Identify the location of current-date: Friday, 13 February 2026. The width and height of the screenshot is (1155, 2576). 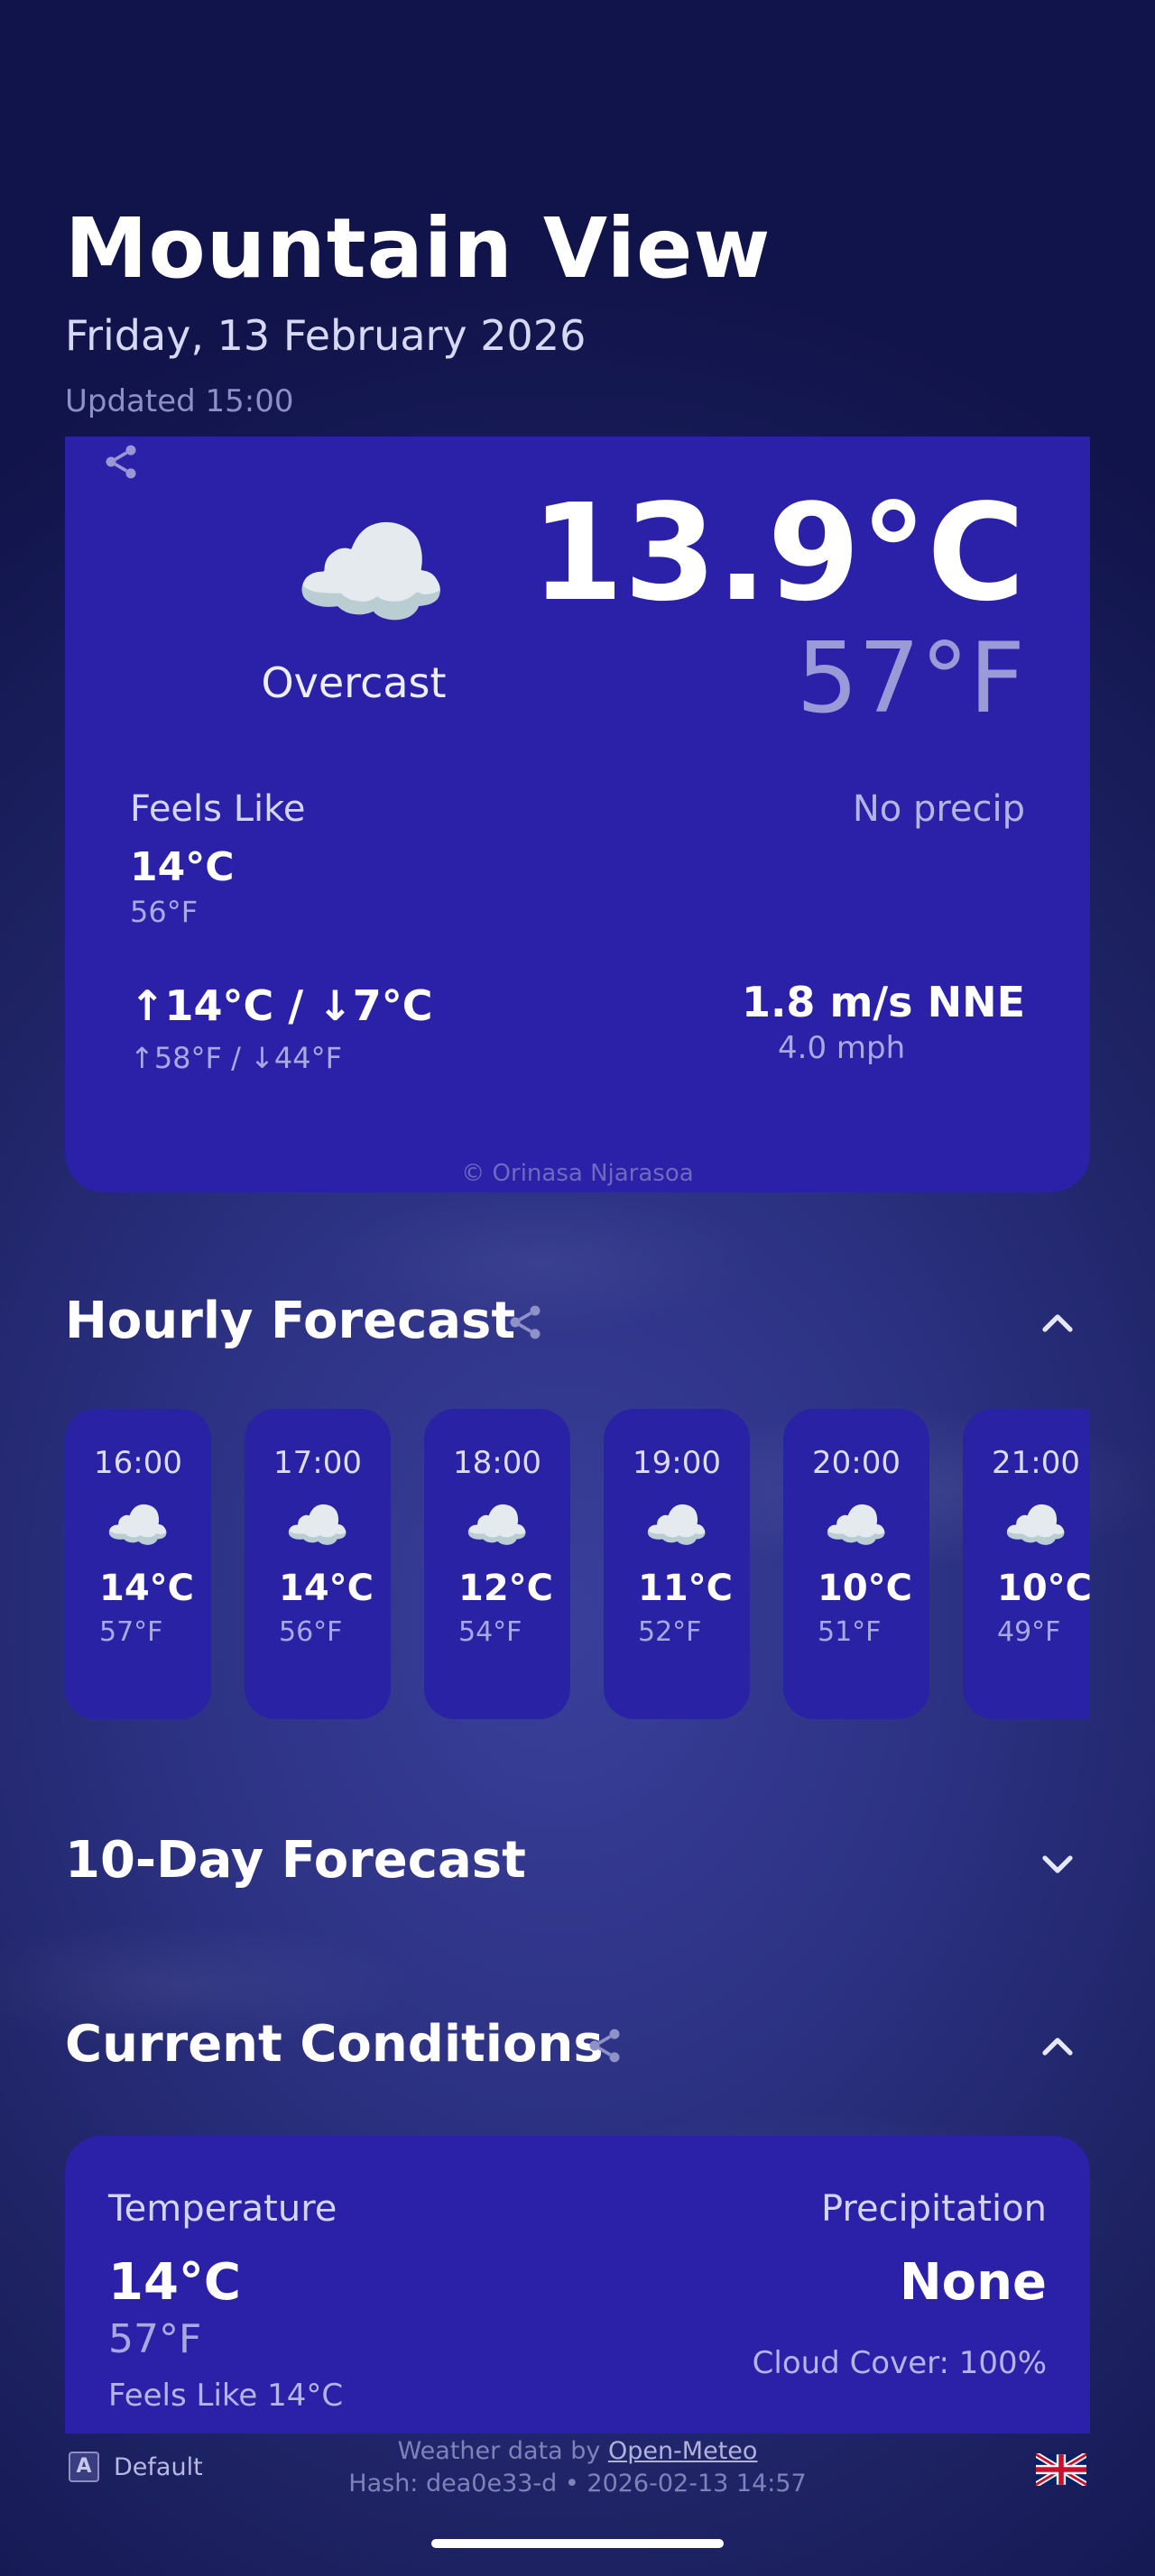
(326, 335).